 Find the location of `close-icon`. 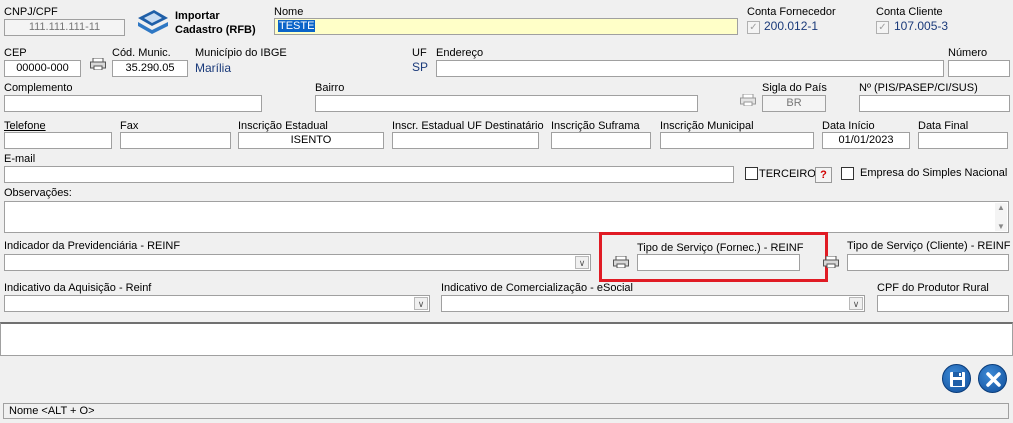

close-icon is located at coordinates (993, 379).